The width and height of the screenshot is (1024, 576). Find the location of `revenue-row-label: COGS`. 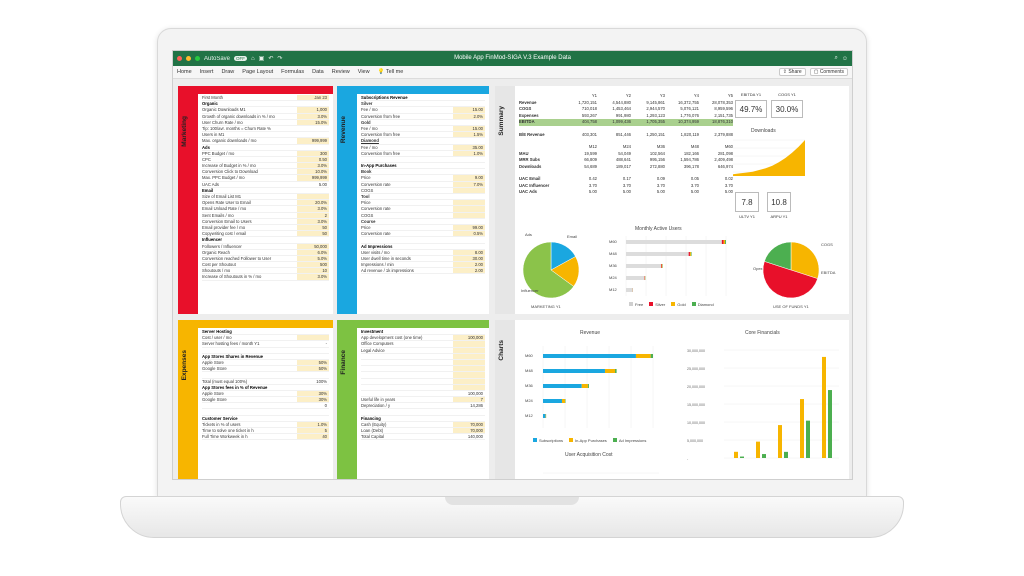

revenue-row-label: COGS is located at coordinates (367, 215).